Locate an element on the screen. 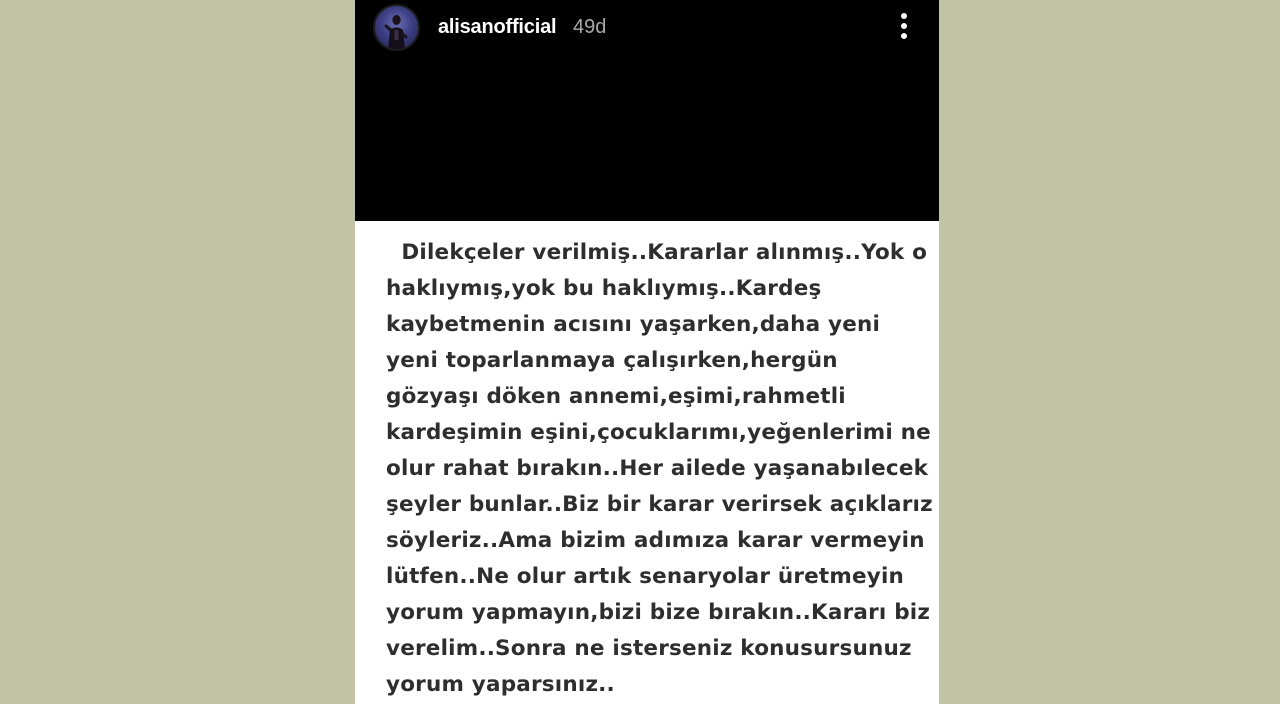 This screenshot has width=1280, height=704. more-options-icon is located at coordinates (904, 26).